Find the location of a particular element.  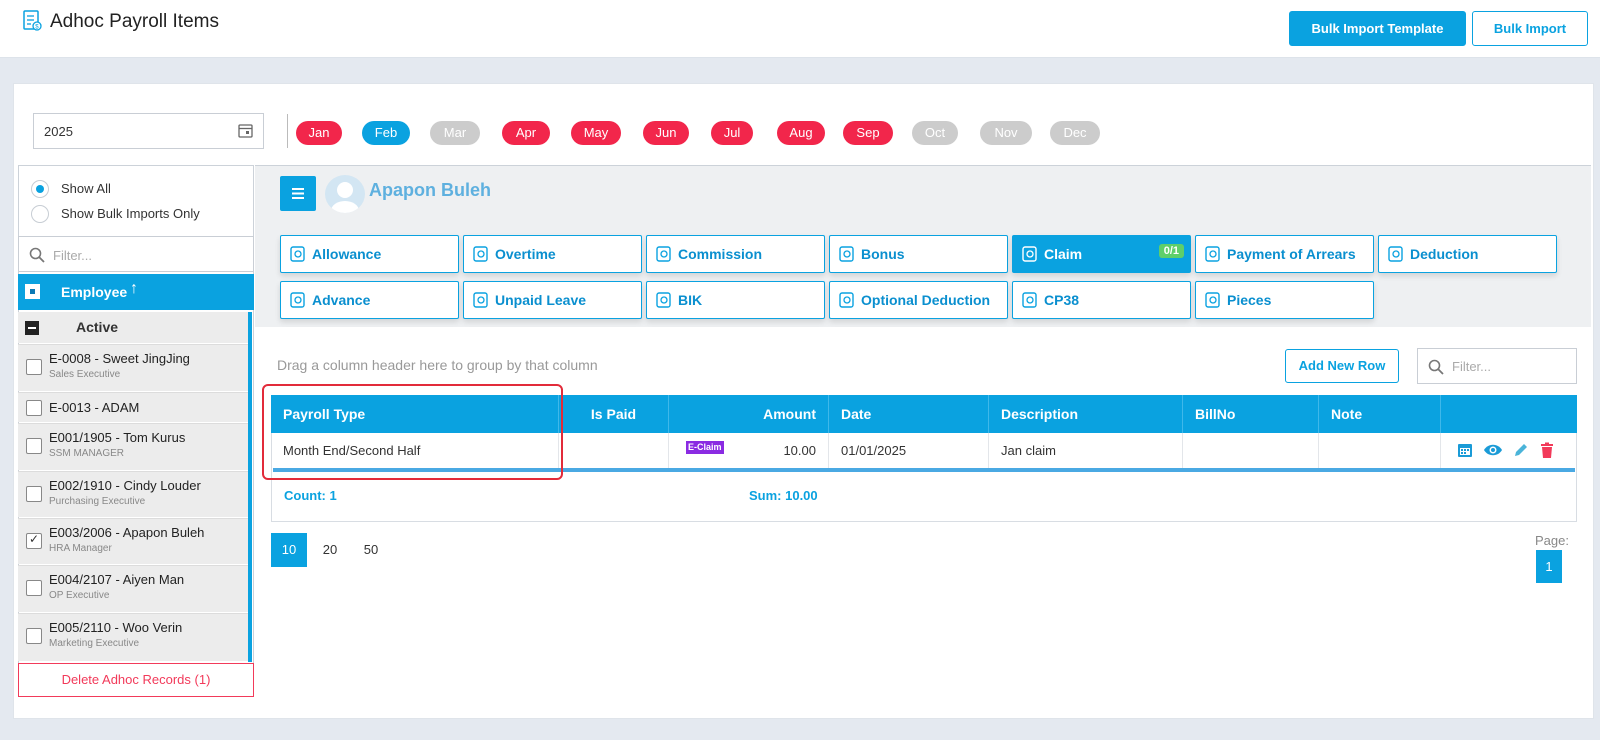

column-header-date: Date is located at coordinates (909, 414).